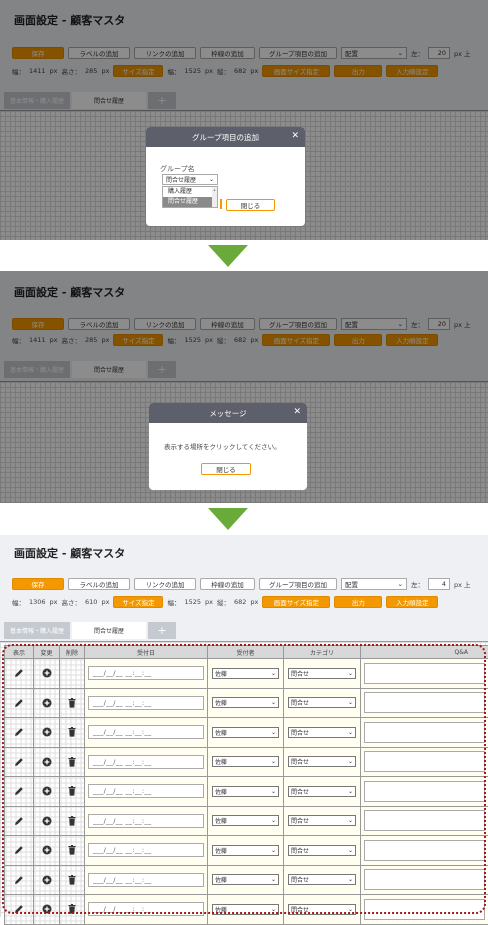  I want to click on tab-basic-info: 基本情報・購入履歴, so click(37, 630).